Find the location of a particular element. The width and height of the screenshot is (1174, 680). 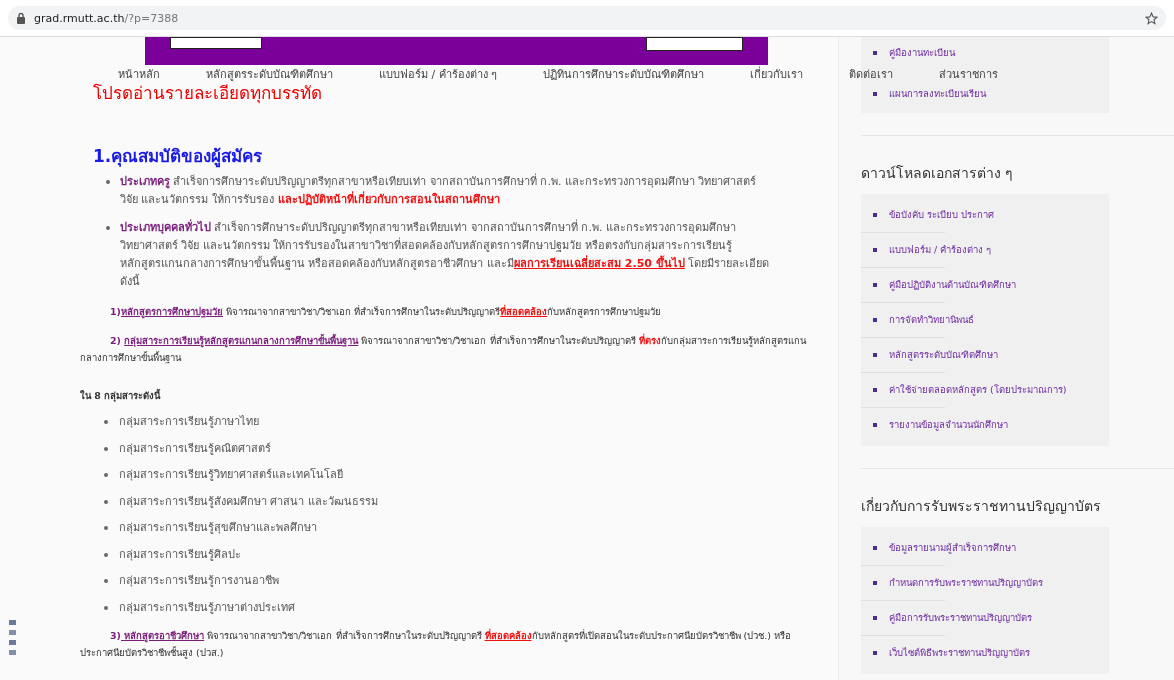

nav-link: ติดต่อเรา is located at coordinates (871, 74).